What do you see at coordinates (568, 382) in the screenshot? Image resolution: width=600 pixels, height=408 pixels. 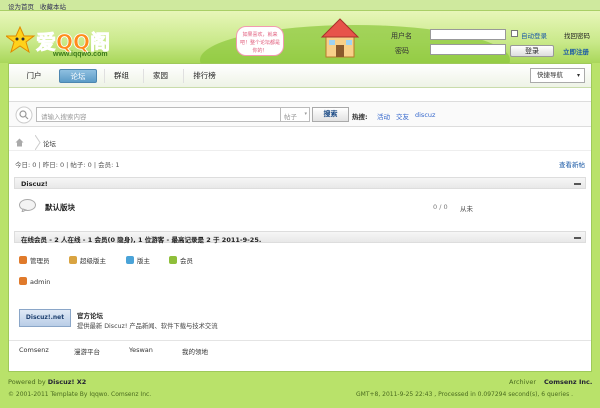 I see `company-link: Comsenz Inc.` at bounding box center [568, 382].